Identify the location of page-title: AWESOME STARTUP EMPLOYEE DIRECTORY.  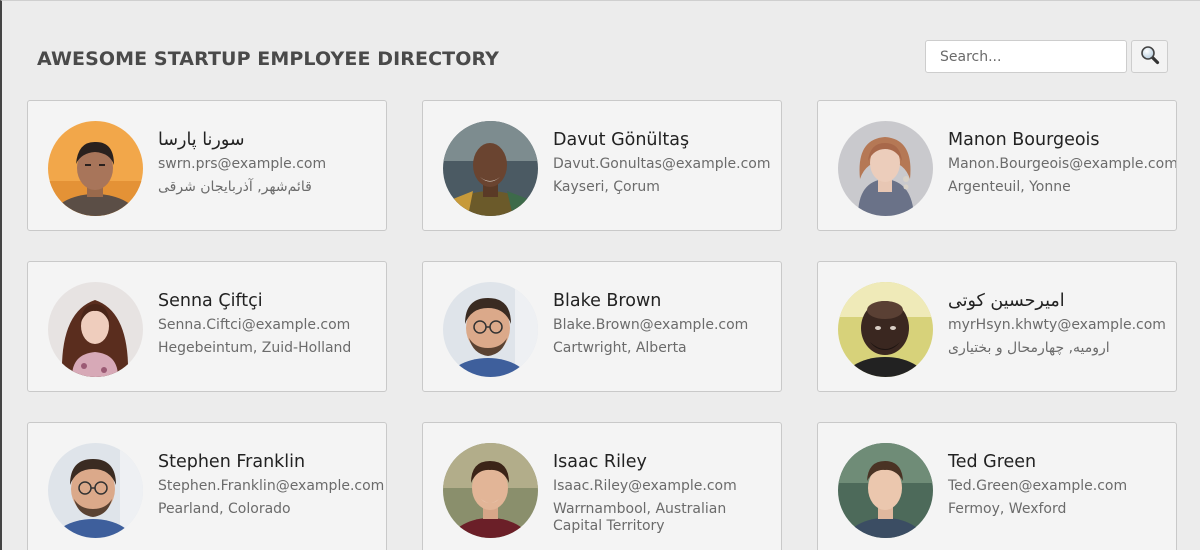
(268, 59).